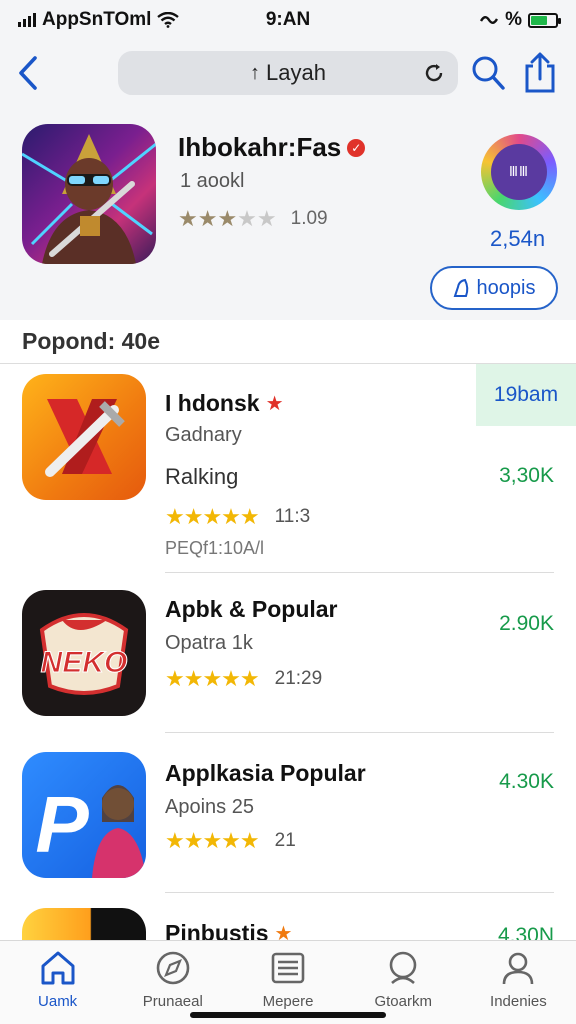 The height and width of the screenshot is (1024, 576). I want to click on section-title: Popond: 40e, so click(288, 342).